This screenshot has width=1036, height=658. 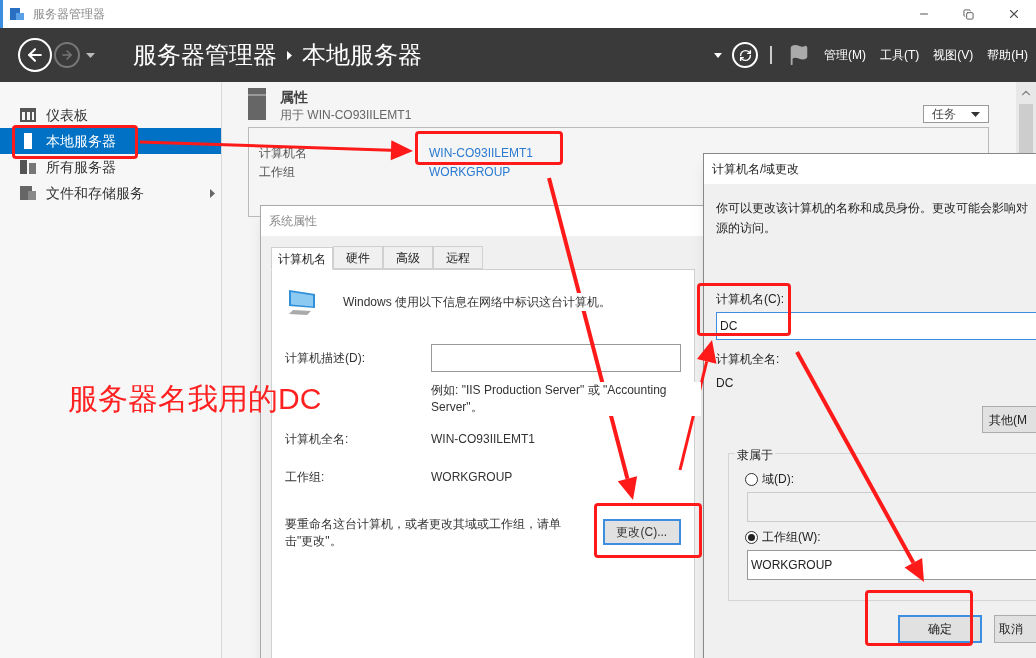 I want to click on radio-option: 域(D):, so click(x=890, y=479).